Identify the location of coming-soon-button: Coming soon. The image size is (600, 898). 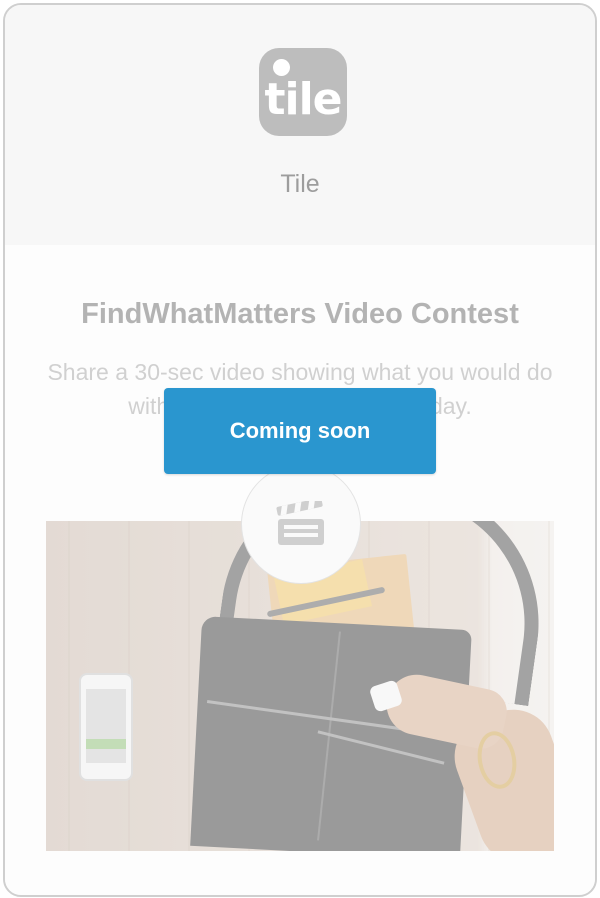
(300, 431).